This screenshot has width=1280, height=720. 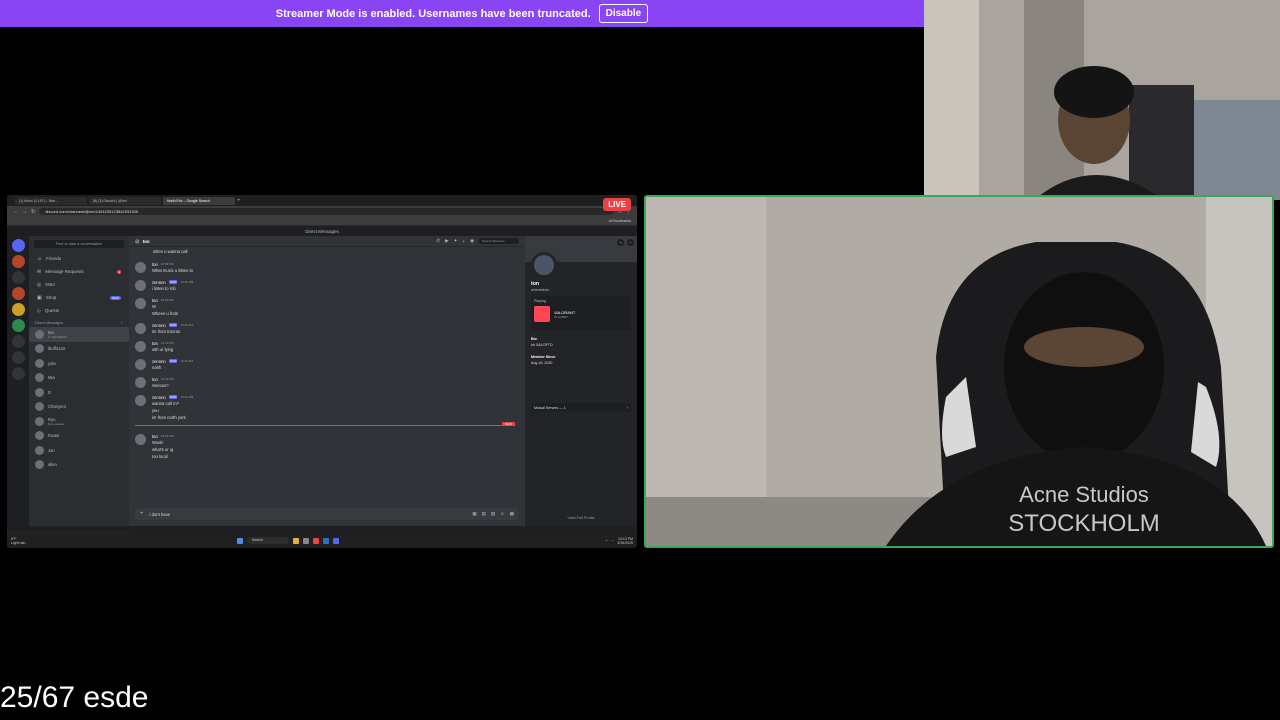 I want to click on gif-icon: ▤, so click(x=484, y=514).